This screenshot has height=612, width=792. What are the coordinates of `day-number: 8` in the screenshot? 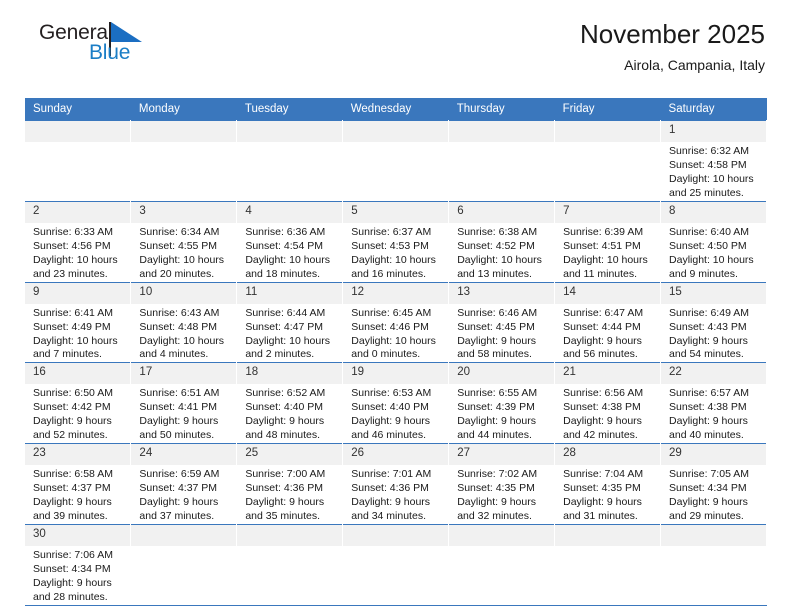 It's located at (713, 212).